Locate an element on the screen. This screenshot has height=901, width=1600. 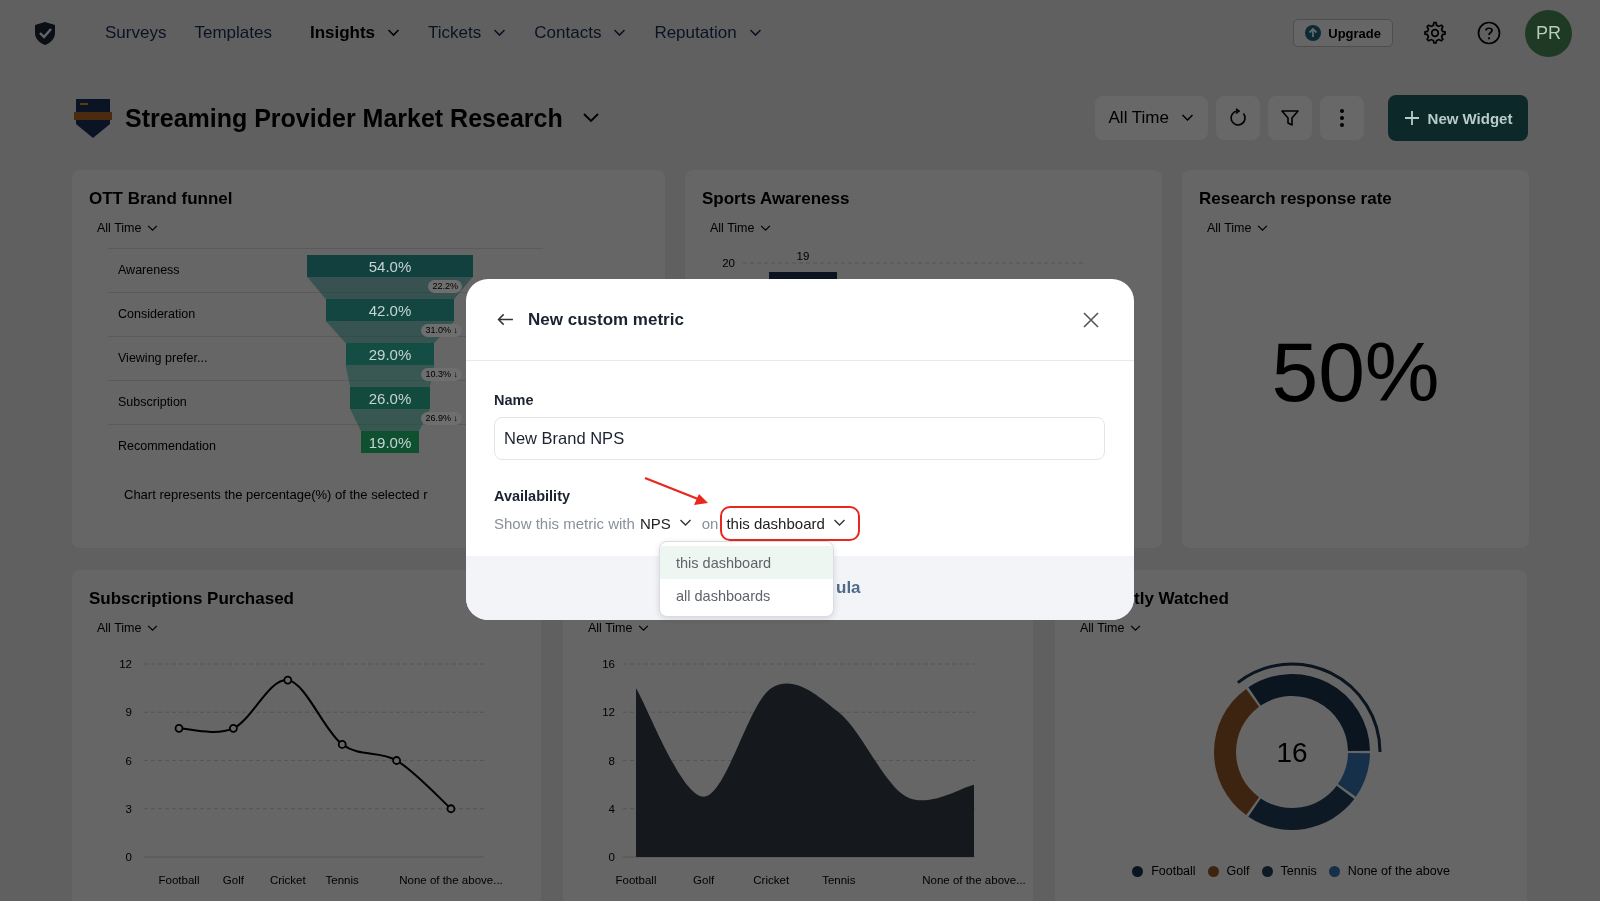
stage-label: Consideration is located at coordinates (157, 314).